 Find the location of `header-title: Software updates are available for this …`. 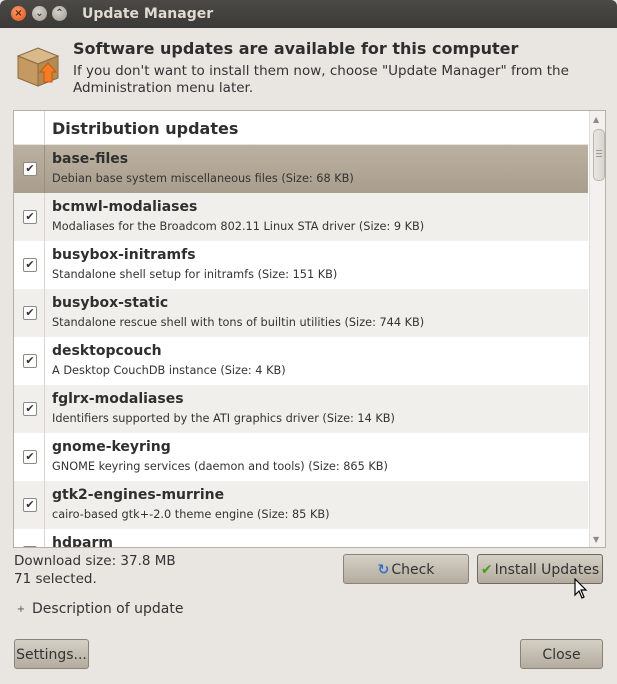

header-title: Software updates are available for this … is located at coordinates (296, 48).